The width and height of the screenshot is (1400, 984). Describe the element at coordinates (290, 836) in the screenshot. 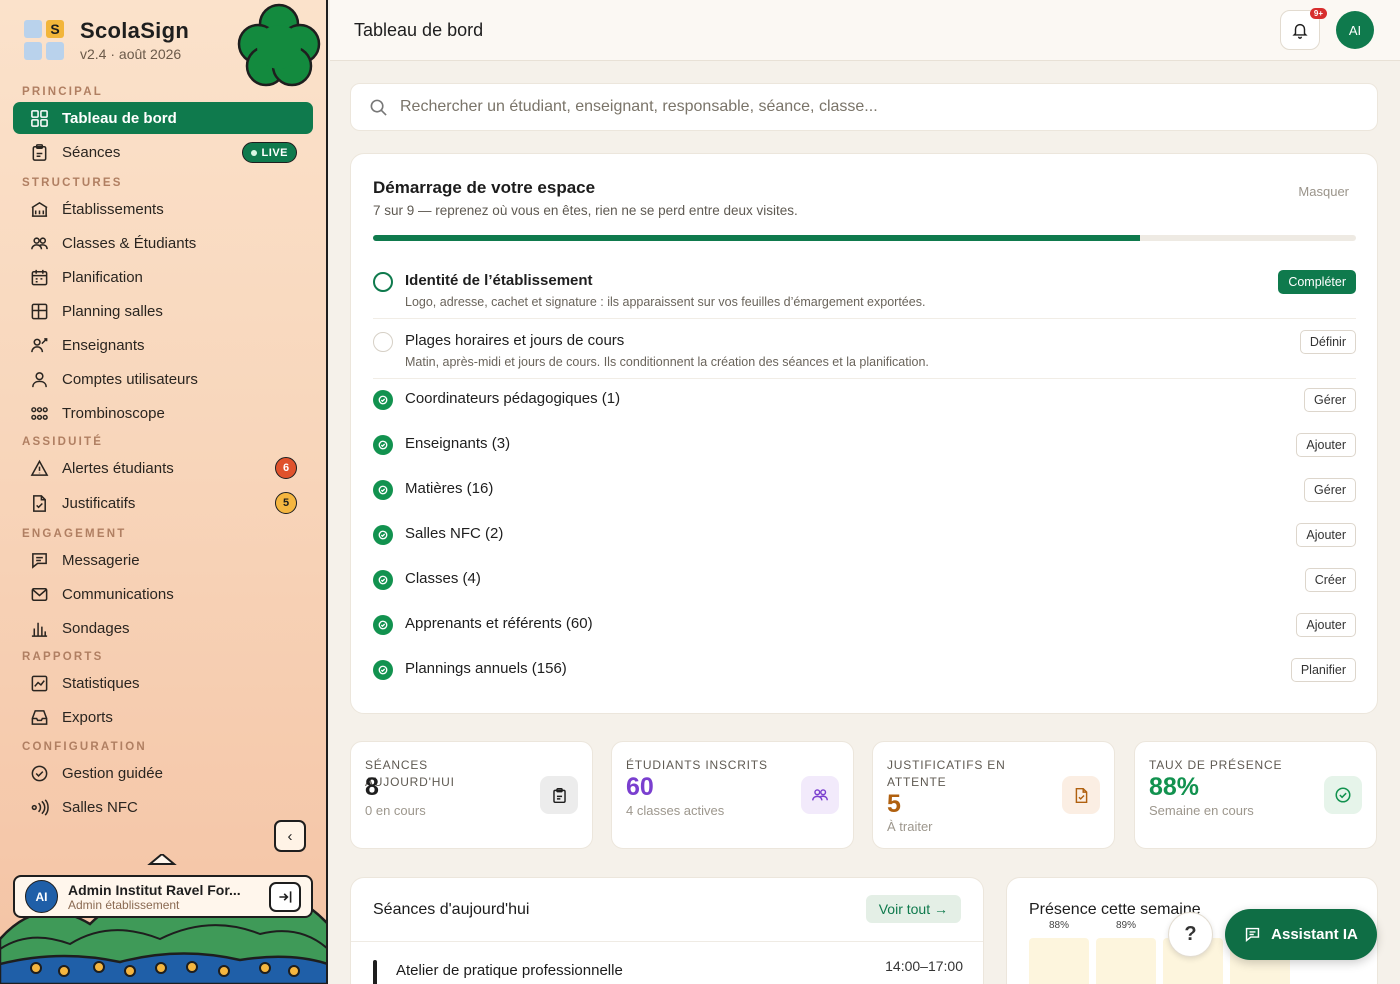

I see `collapse-sidebar-button: ‹` at that location.